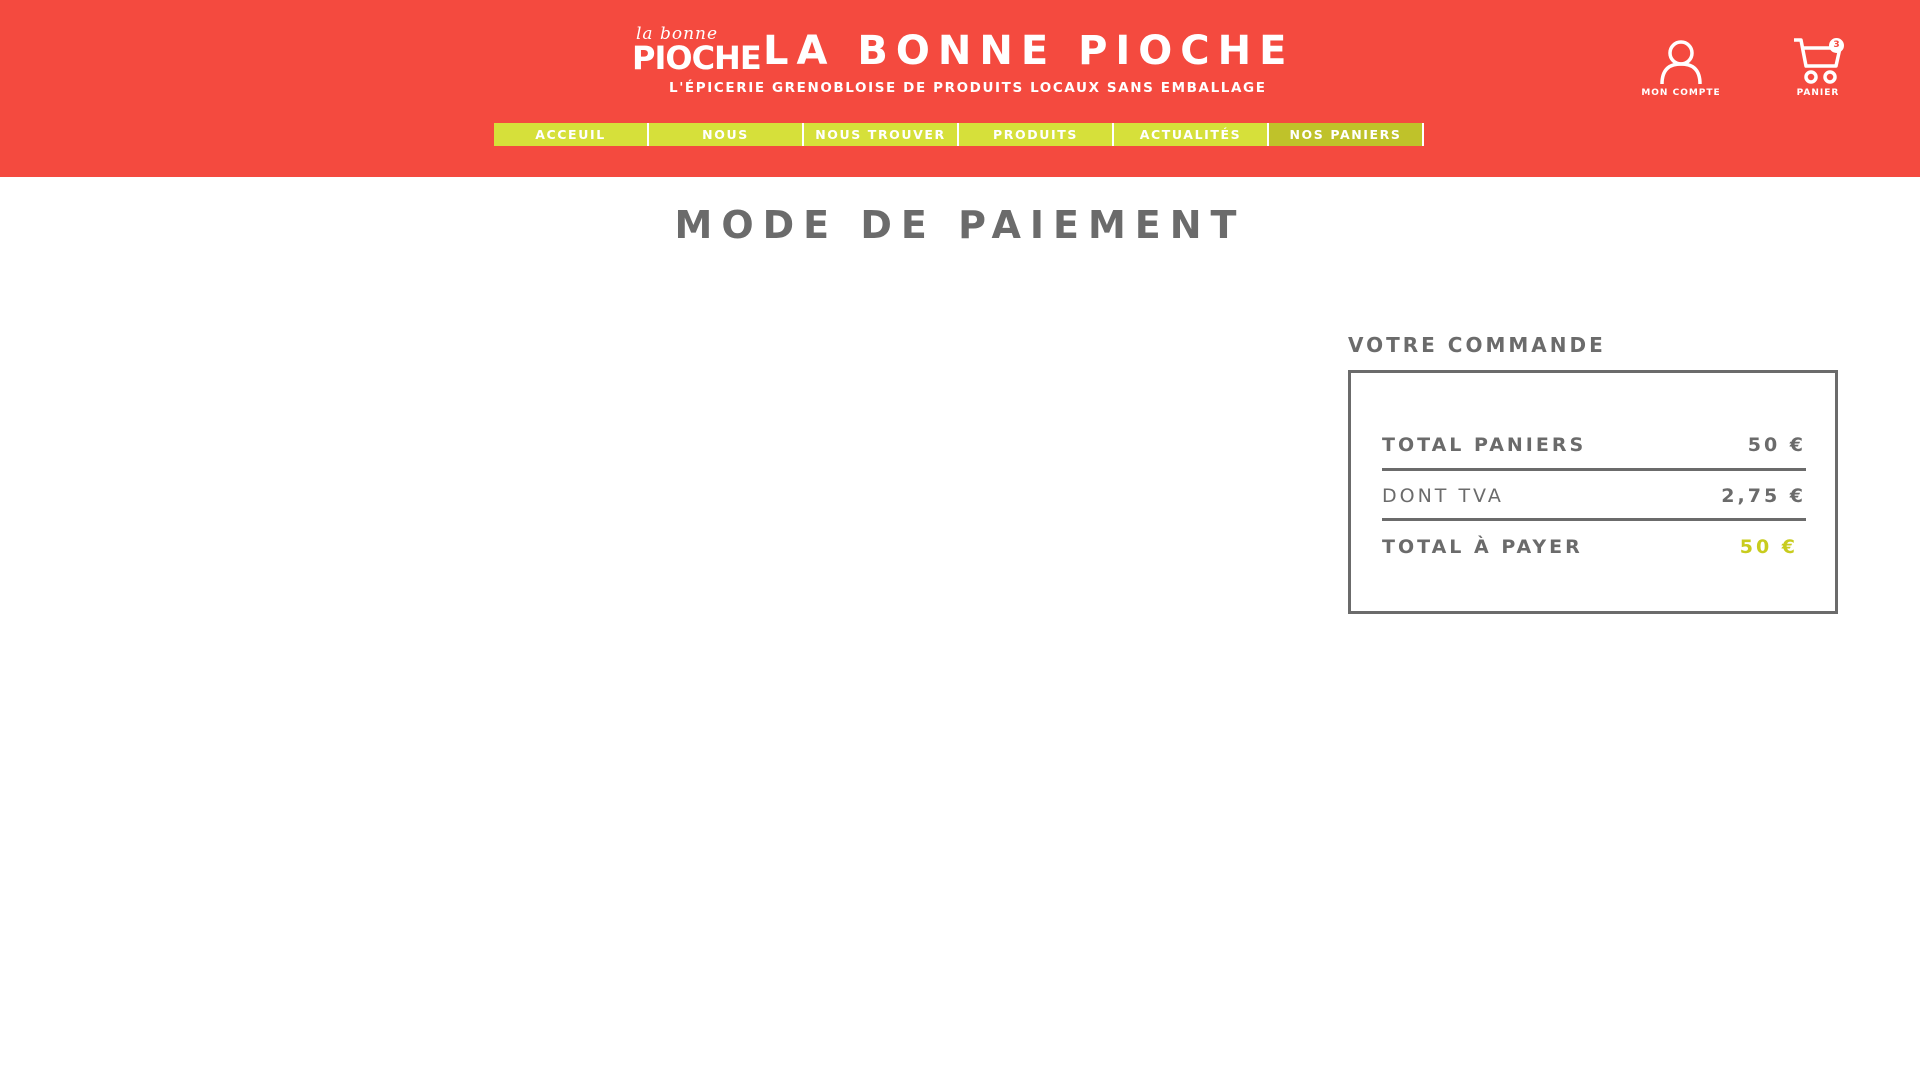 The width and height of the screenshot is (1920, 1080). I want to click on total-to-pay-value: 50 €, so click(1768, 547).